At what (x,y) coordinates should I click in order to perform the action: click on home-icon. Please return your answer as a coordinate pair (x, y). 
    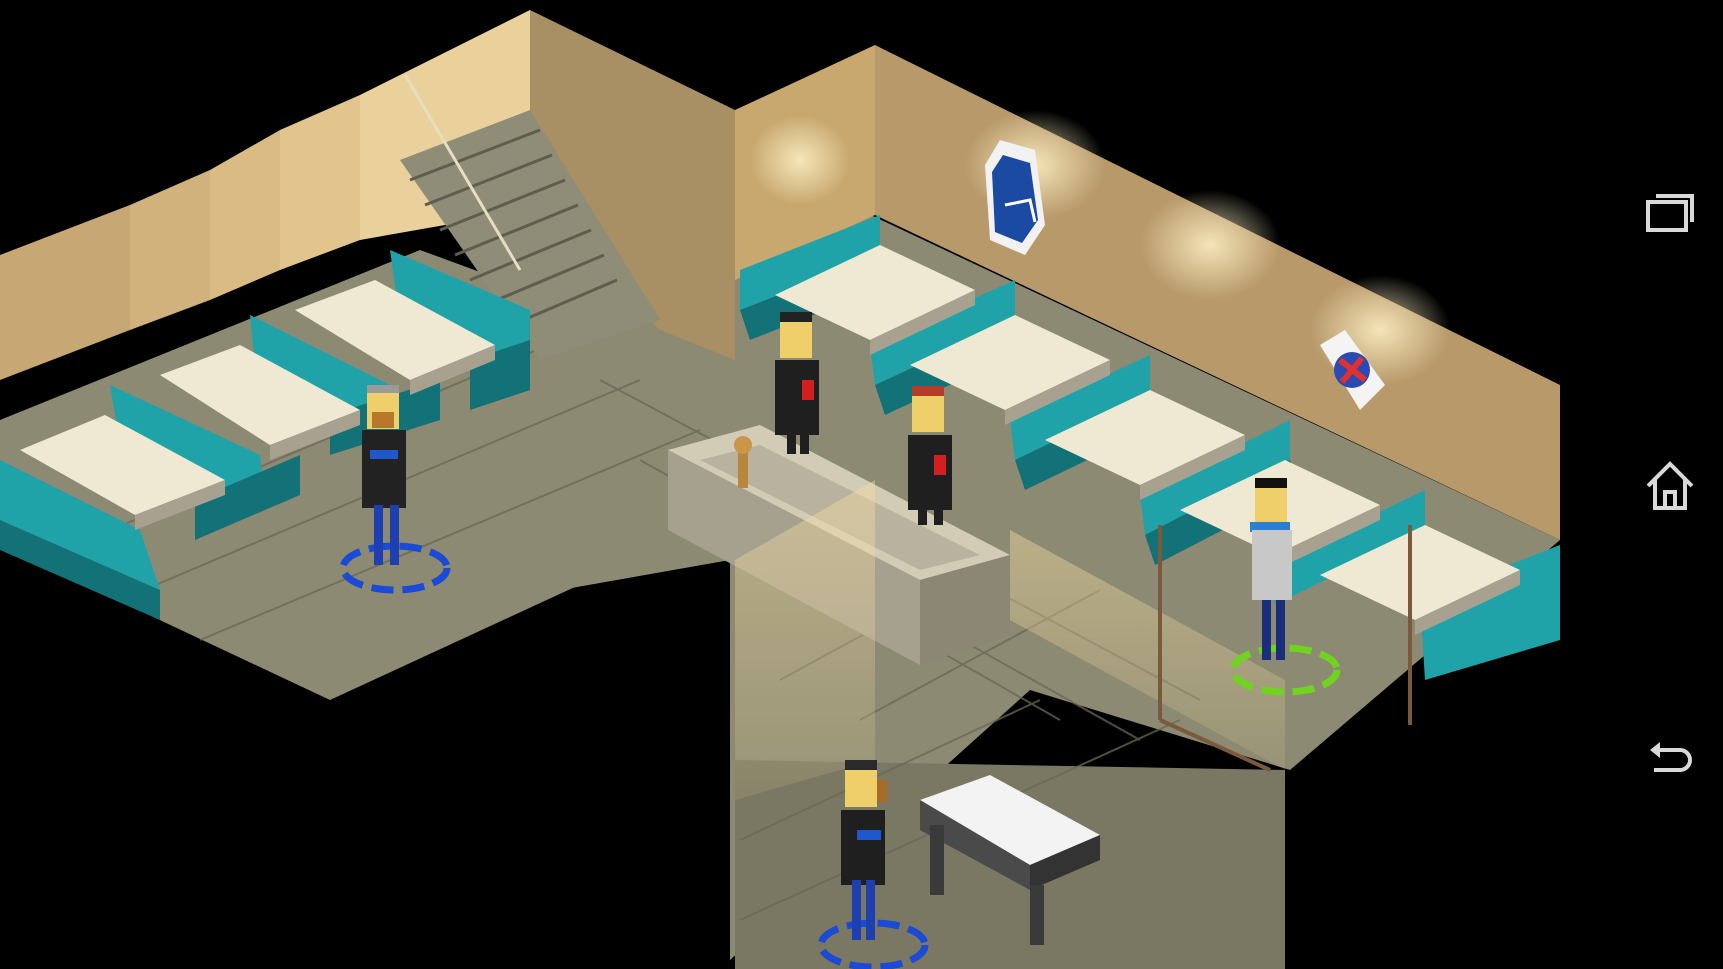
    Looking at the image, I should click on (1670, 485).